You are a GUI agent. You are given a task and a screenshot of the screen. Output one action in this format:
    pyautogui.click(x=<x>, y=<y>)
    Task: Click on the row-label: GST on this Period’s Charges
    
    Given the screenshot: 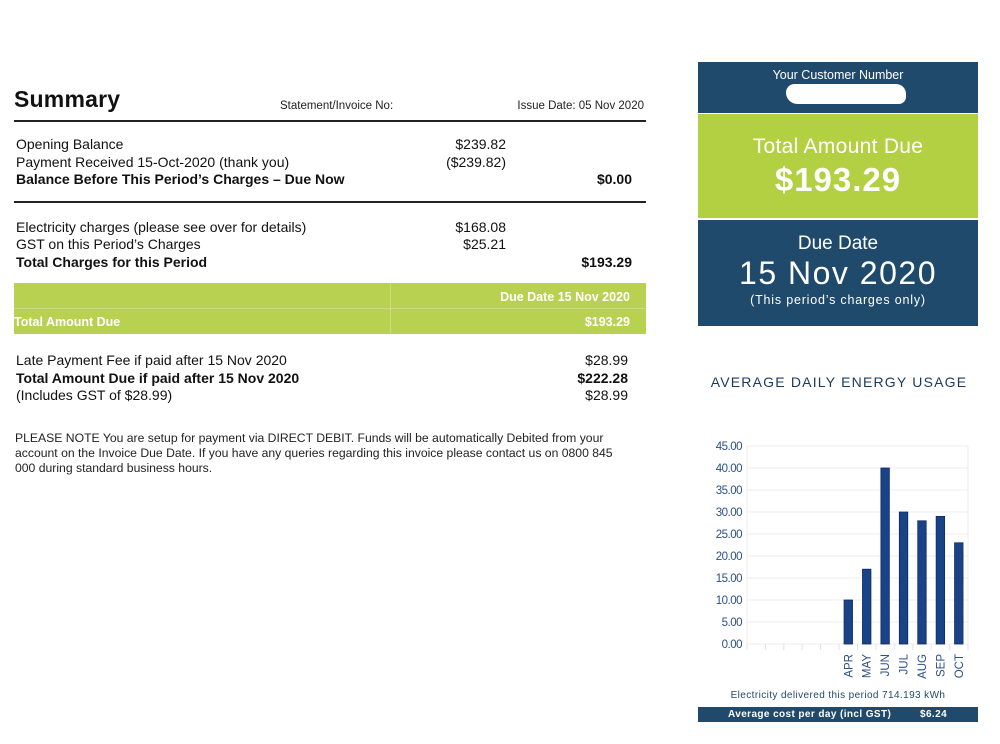 What is the action you would take?
    pyautogui.click(x=108, y=244)
    